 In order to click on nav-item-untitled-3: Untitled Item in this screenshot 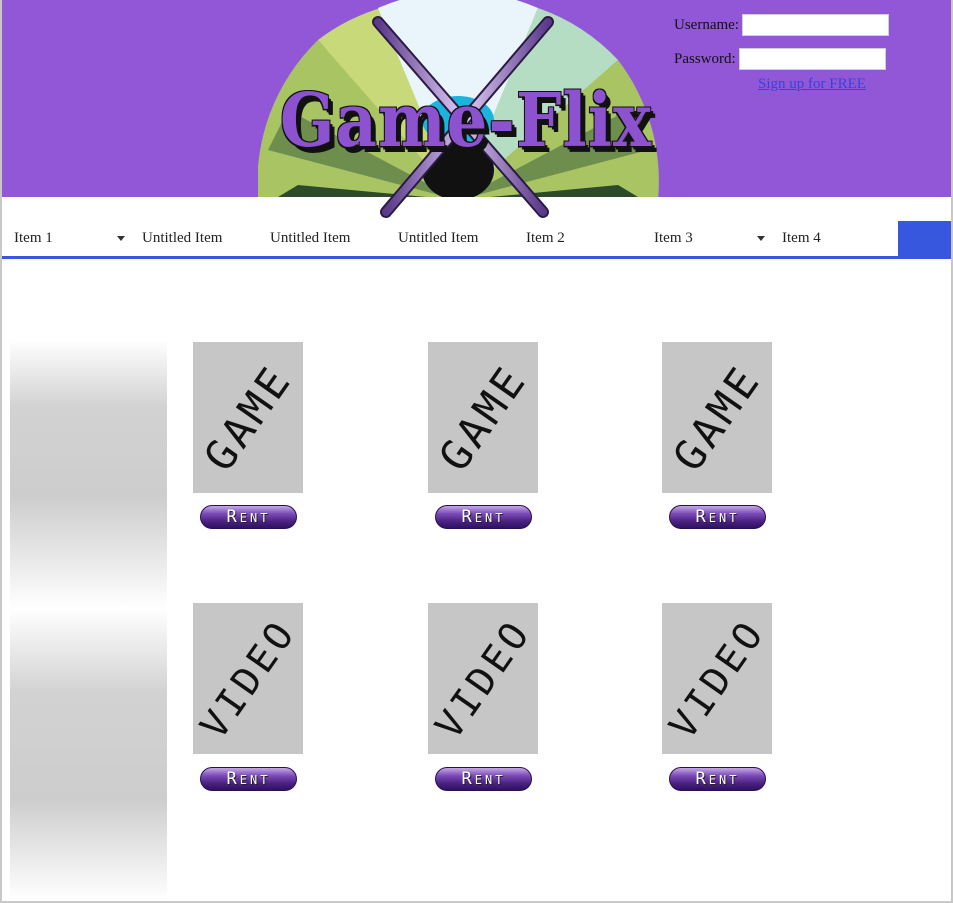, I will do `click(438, 238)`.